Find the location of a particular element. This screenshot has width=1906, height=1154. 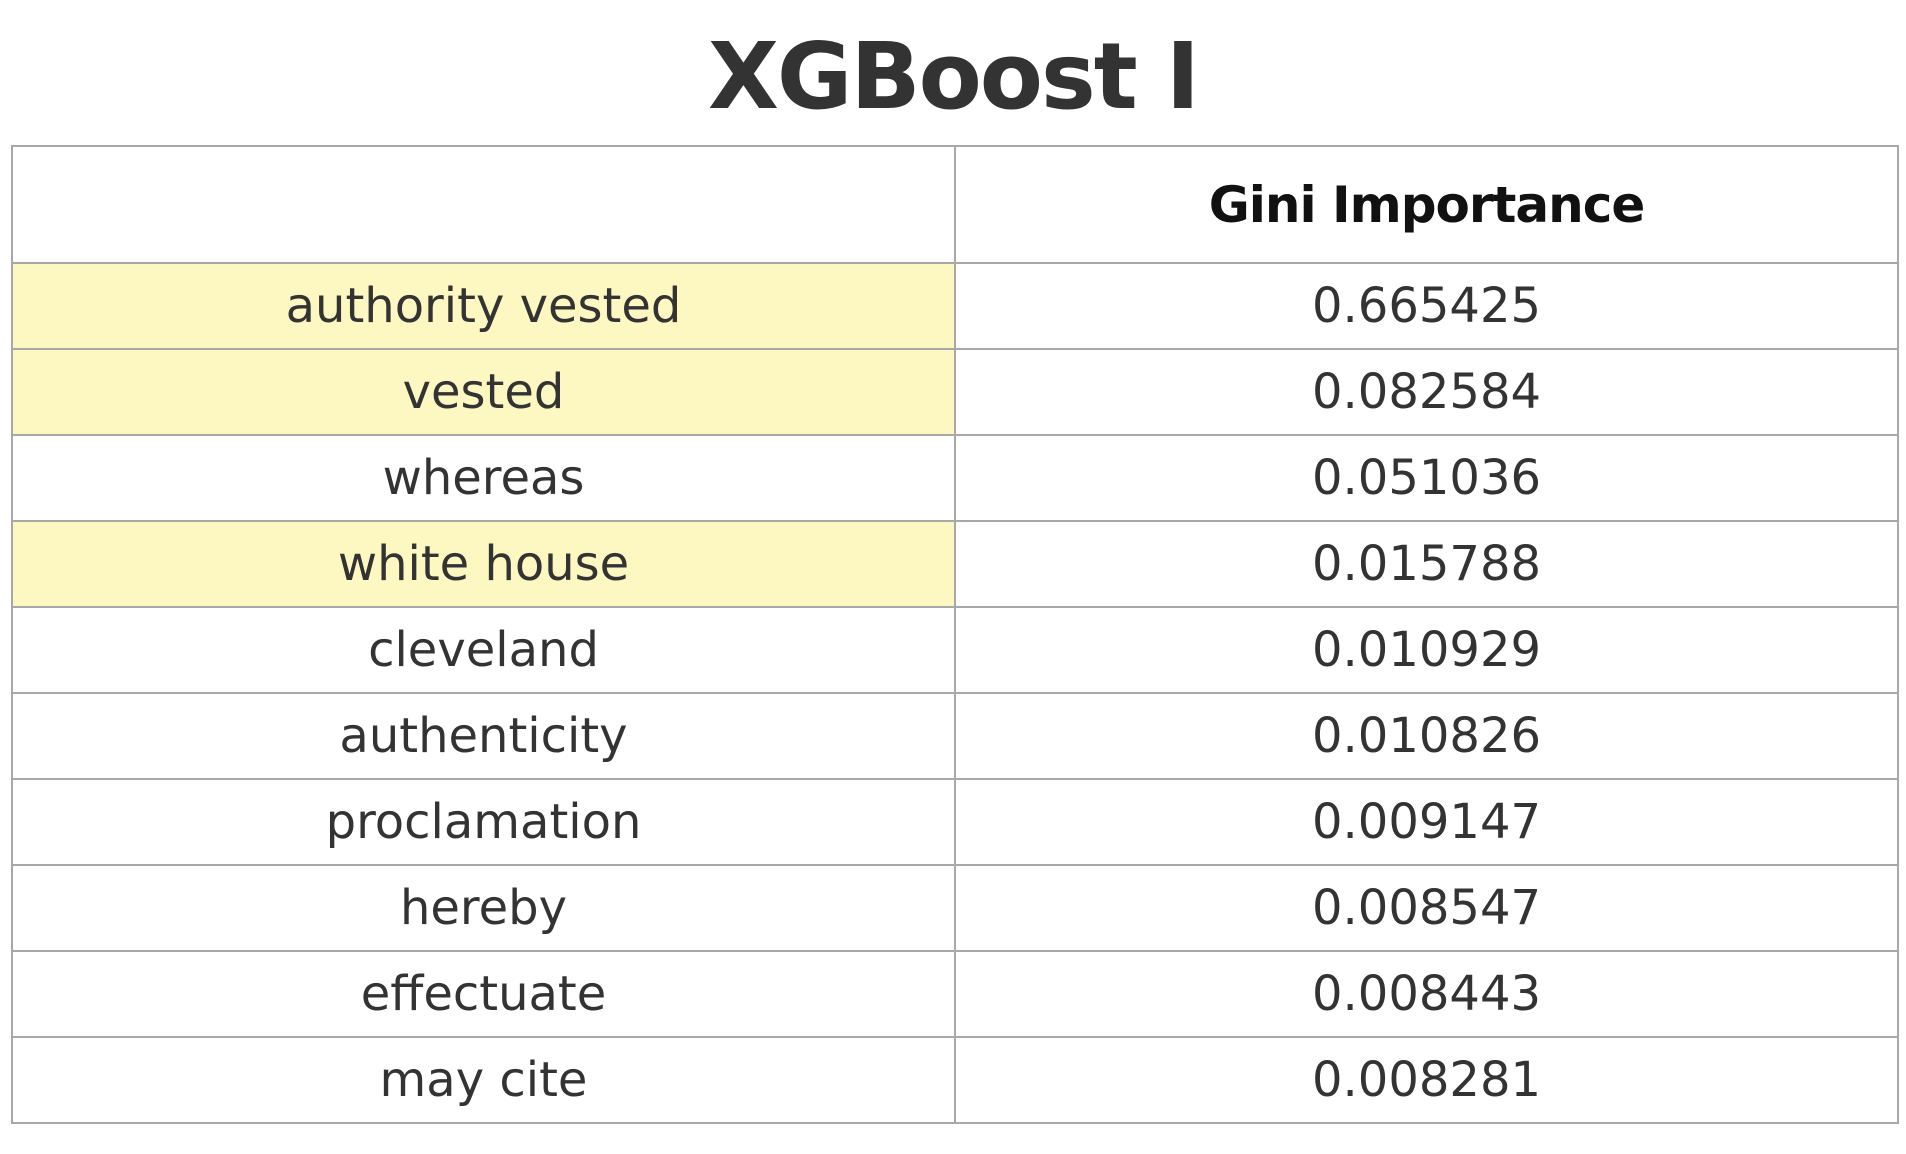

feature-cell: may cite is located at coordinates (483, 1080).